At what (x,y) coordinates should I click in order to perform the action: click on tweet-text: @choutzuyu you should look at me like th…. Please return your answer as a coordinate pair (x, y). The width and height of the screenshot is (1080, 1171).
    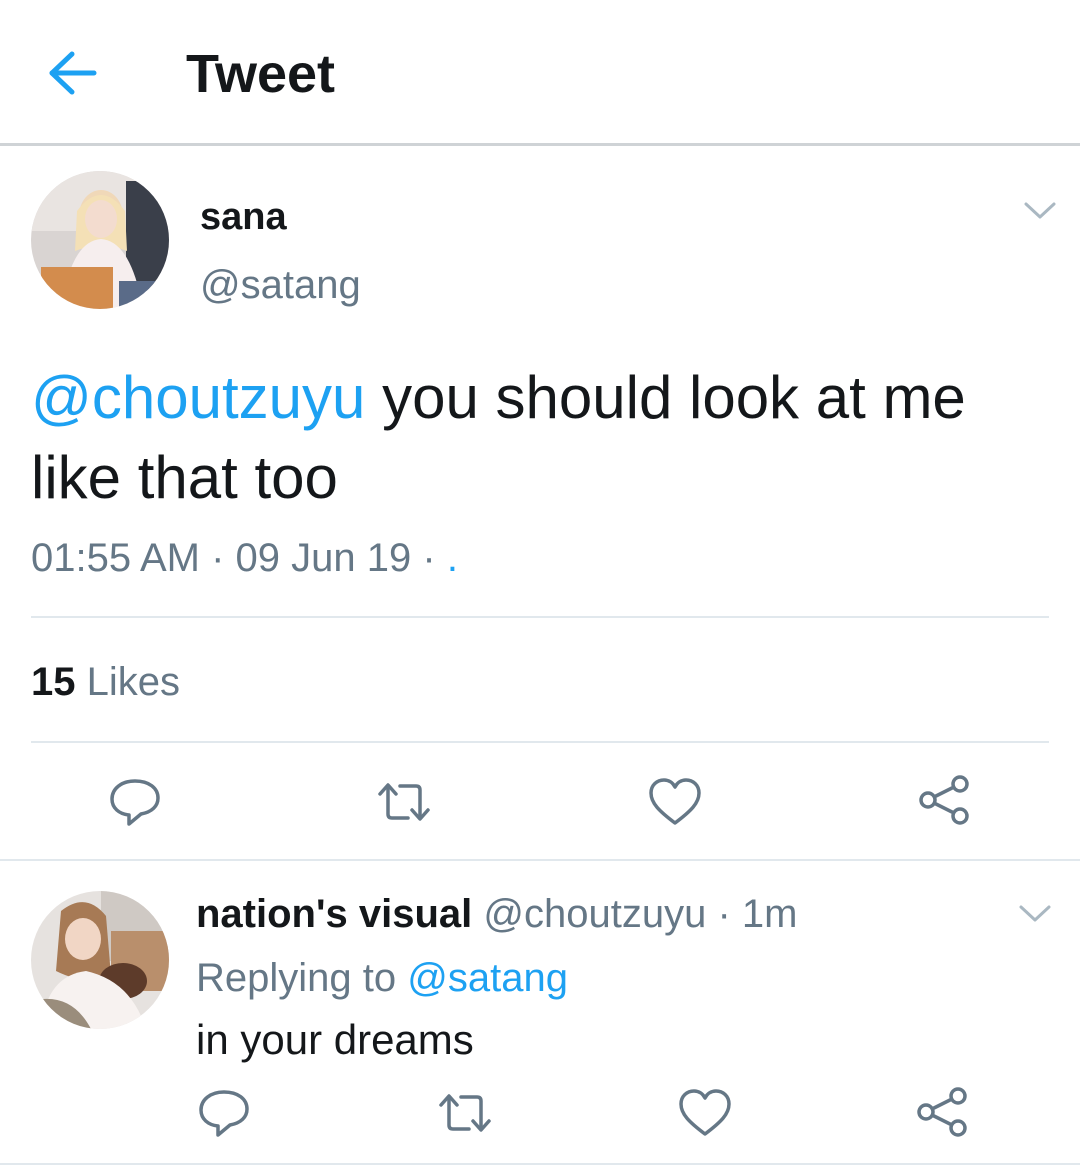
    Looking at the image, I should click on (546, 438).